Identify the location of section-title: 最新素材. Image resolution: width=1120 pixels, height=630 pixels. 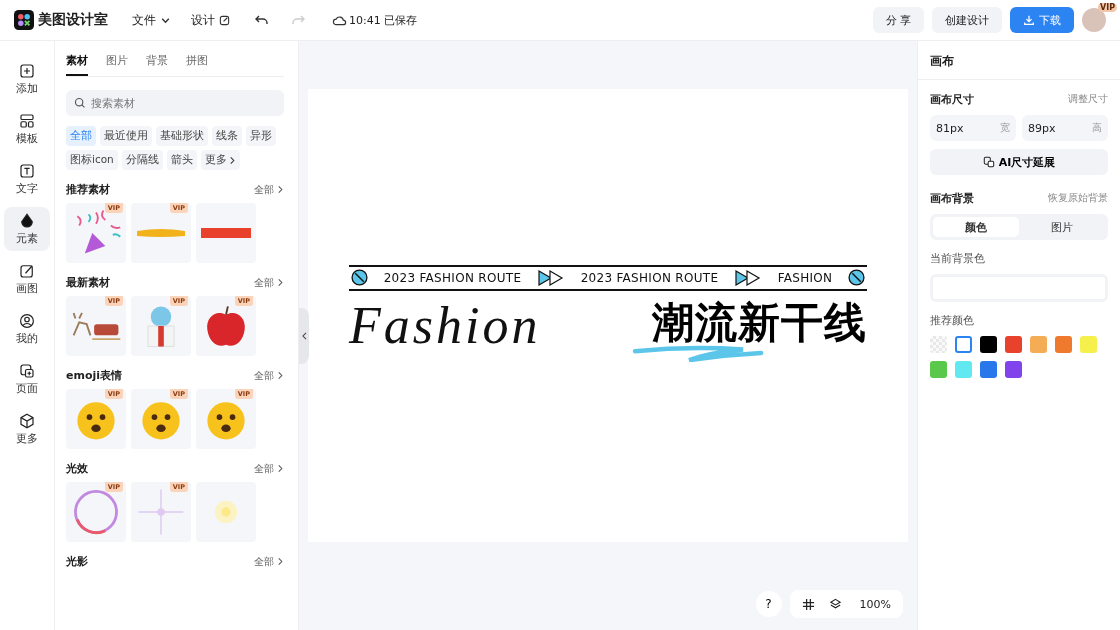
(88, 282).